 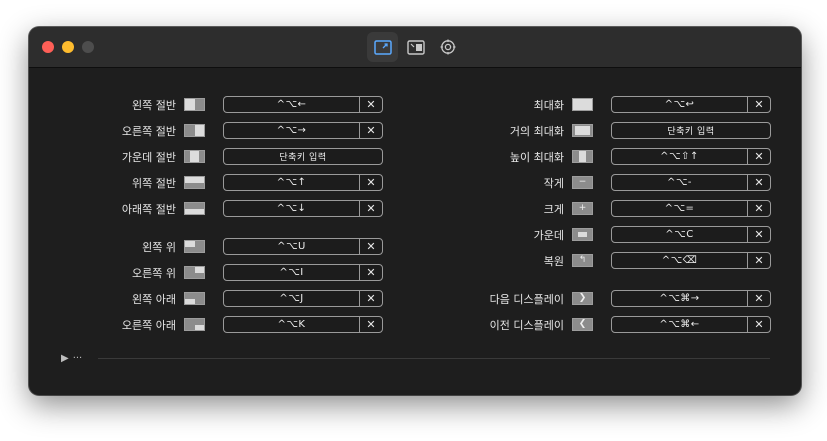 I want to click on shortcut-value: ^⌥=, so click(x=679, y=208).